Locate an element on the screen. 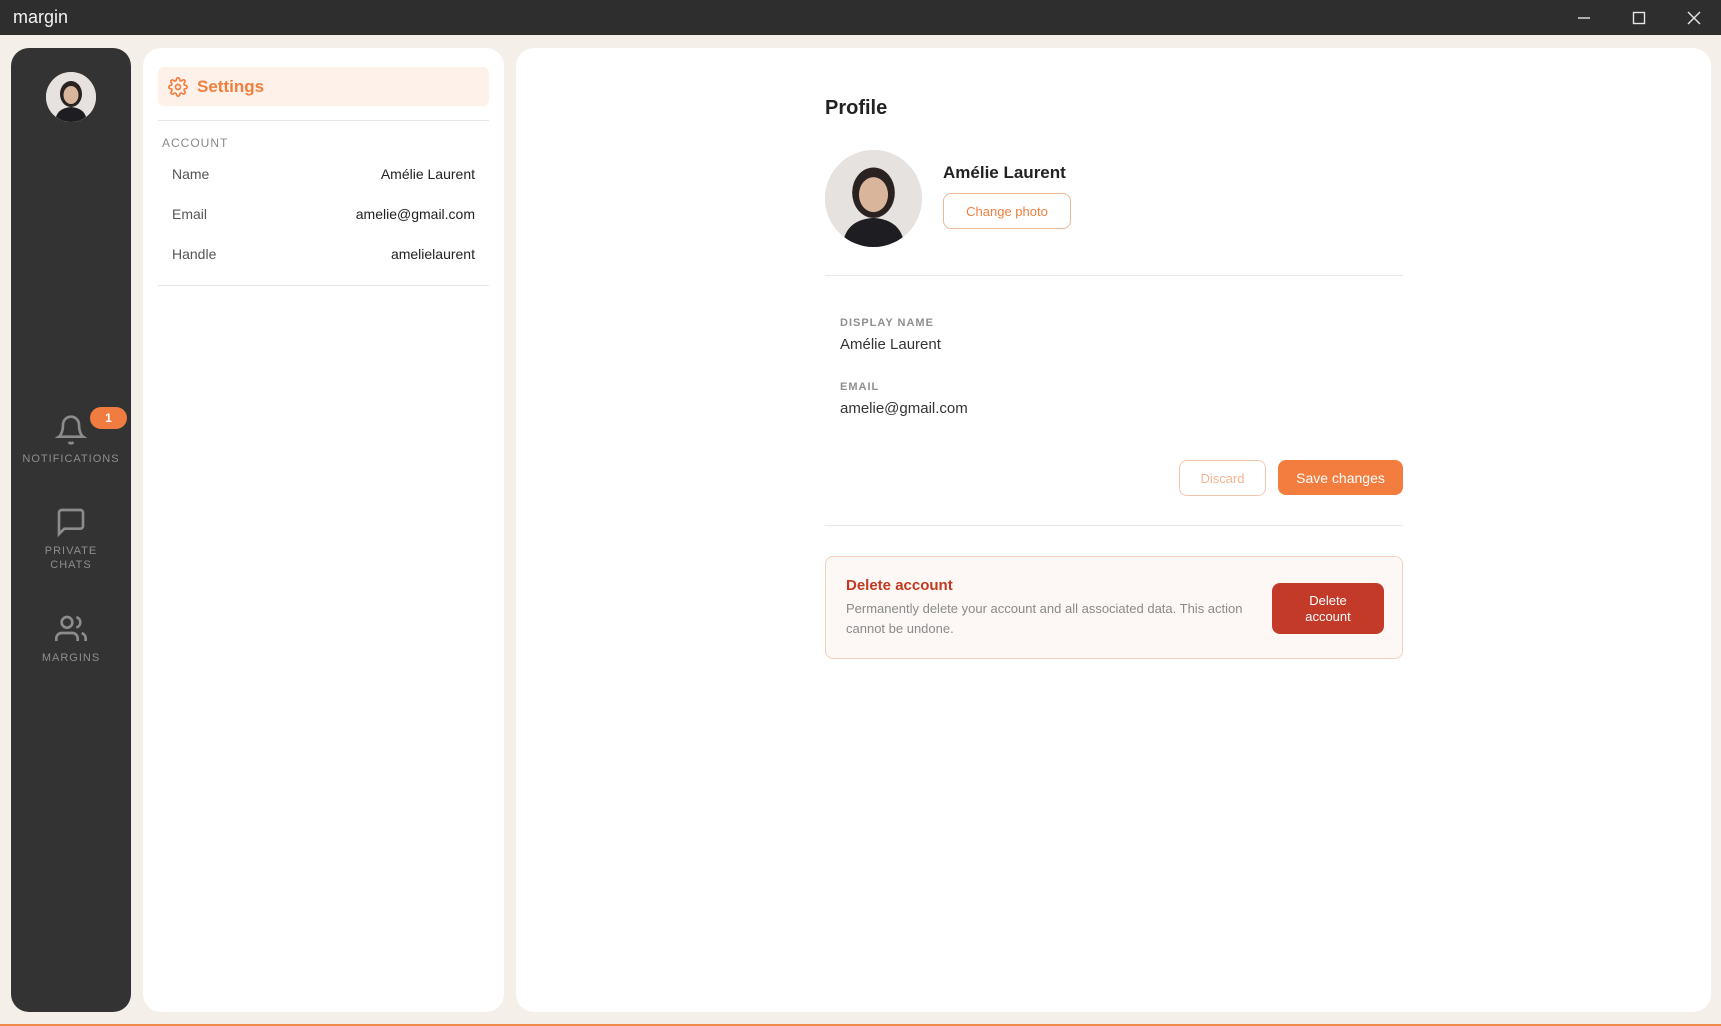  user-avatar is located at coordinates (71, 97).